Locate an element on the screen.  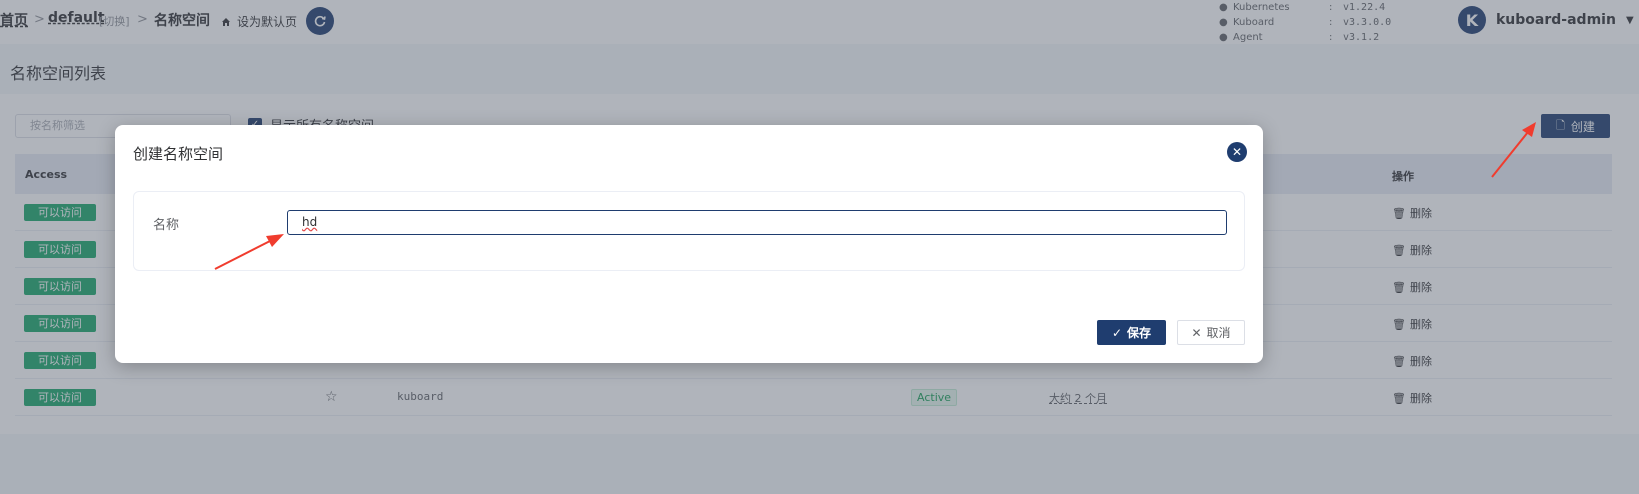
save-label: 保存 is located at coordinates (1139, 333).